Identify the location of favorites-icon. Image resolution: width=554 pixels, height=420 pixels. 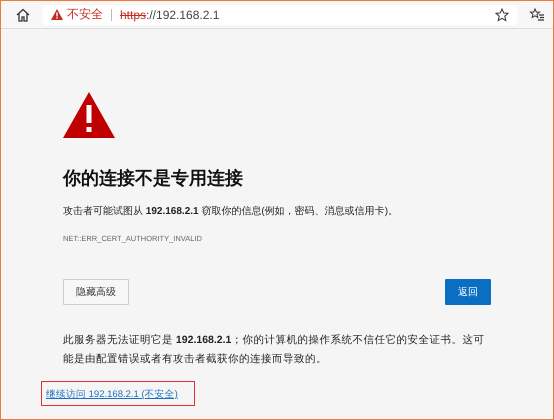
(537, 14).